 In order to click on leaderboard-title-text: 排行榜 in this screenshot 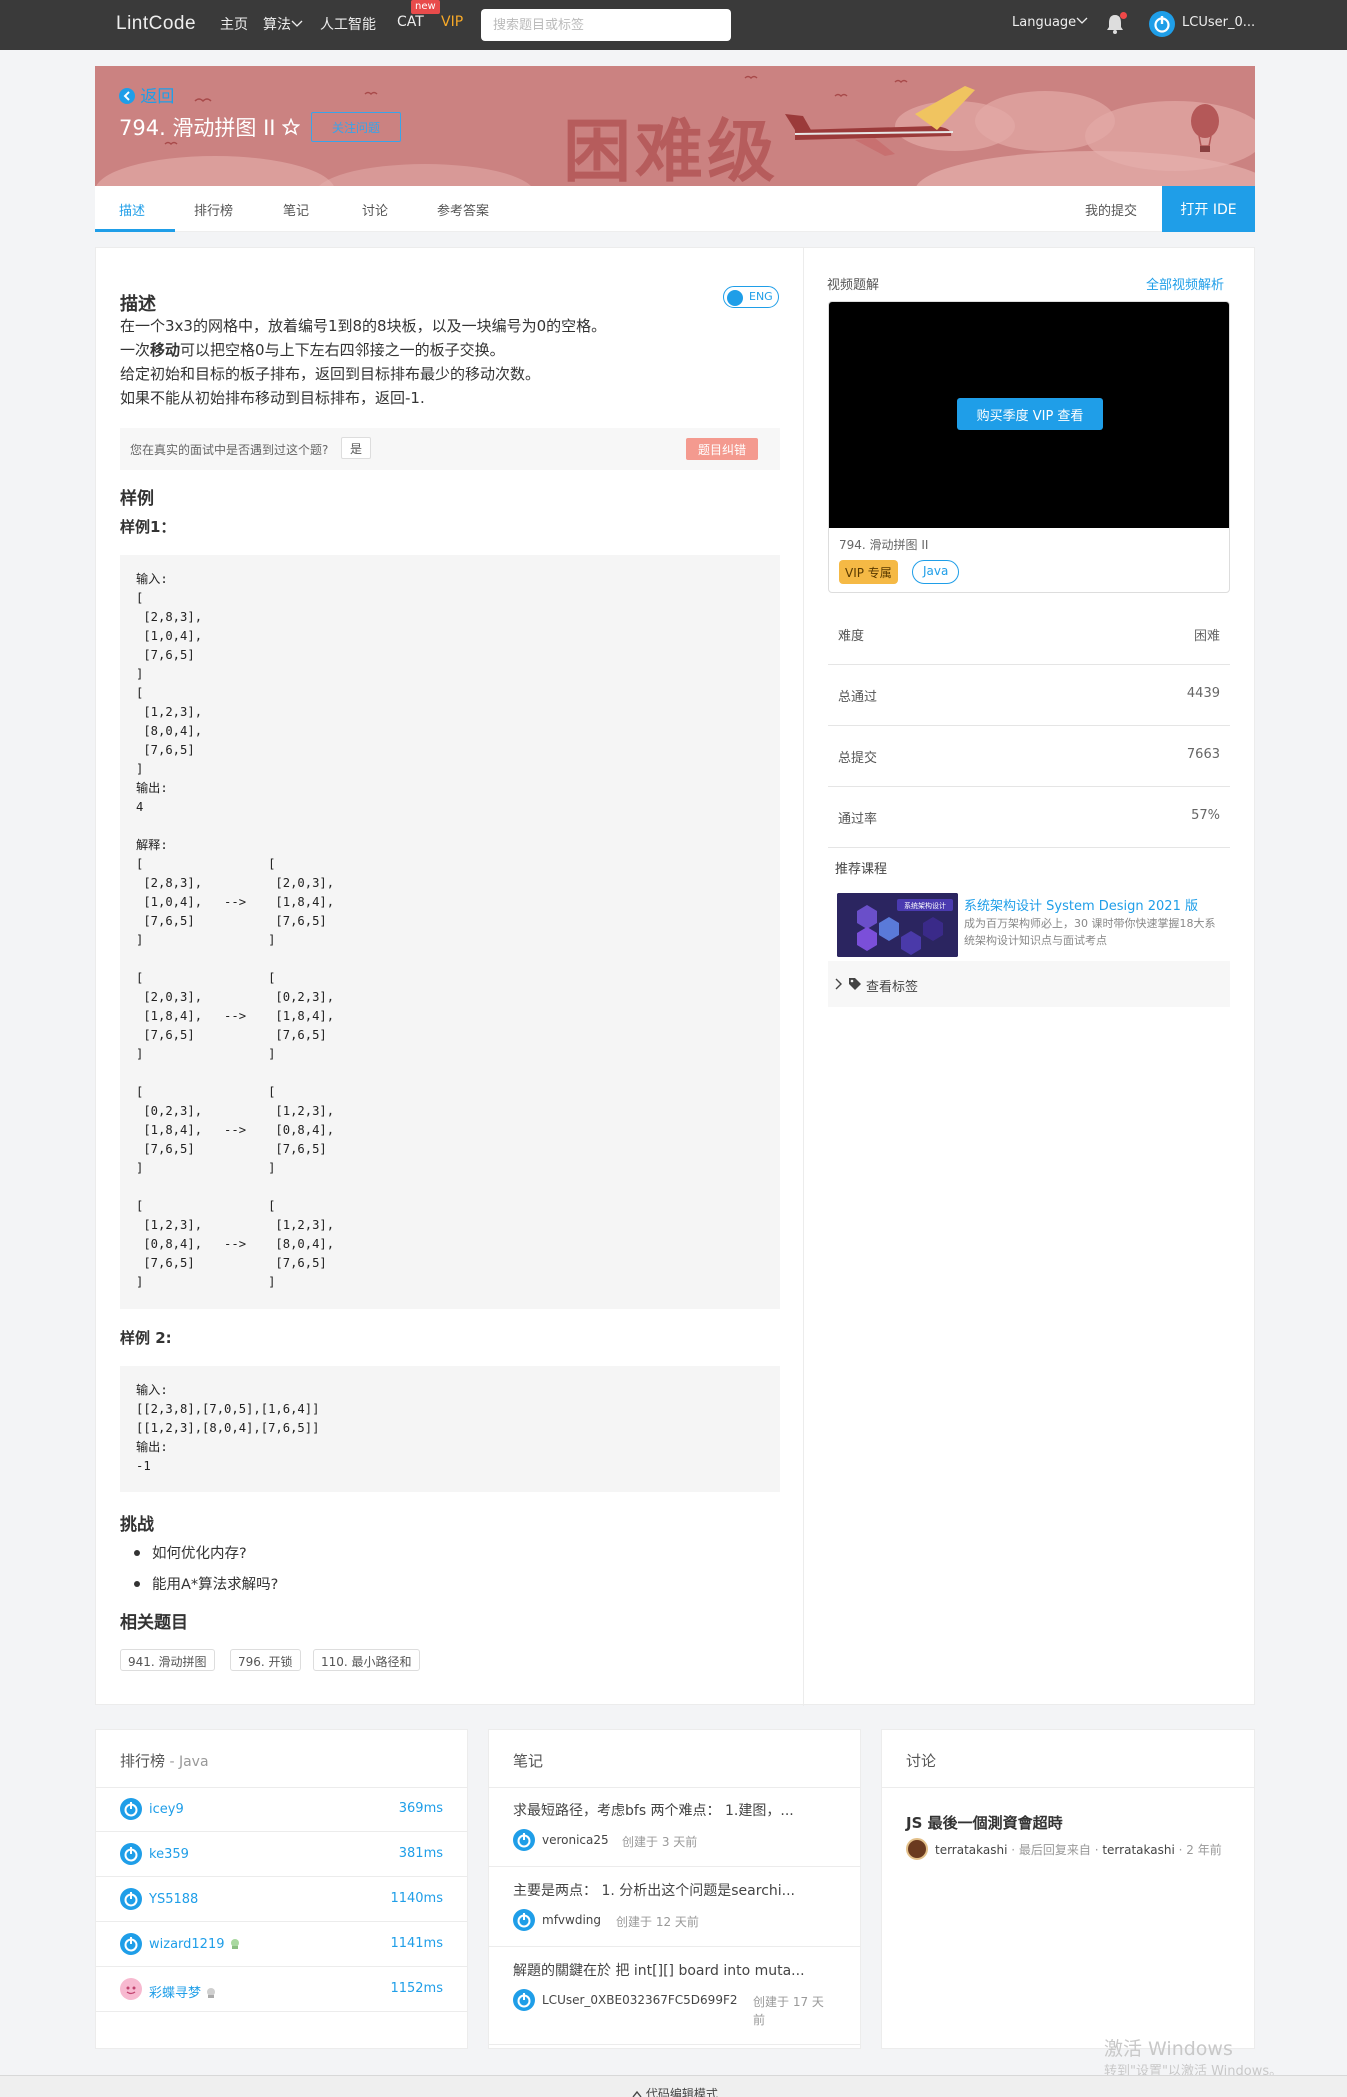, I will do `click(143, 1761)`.